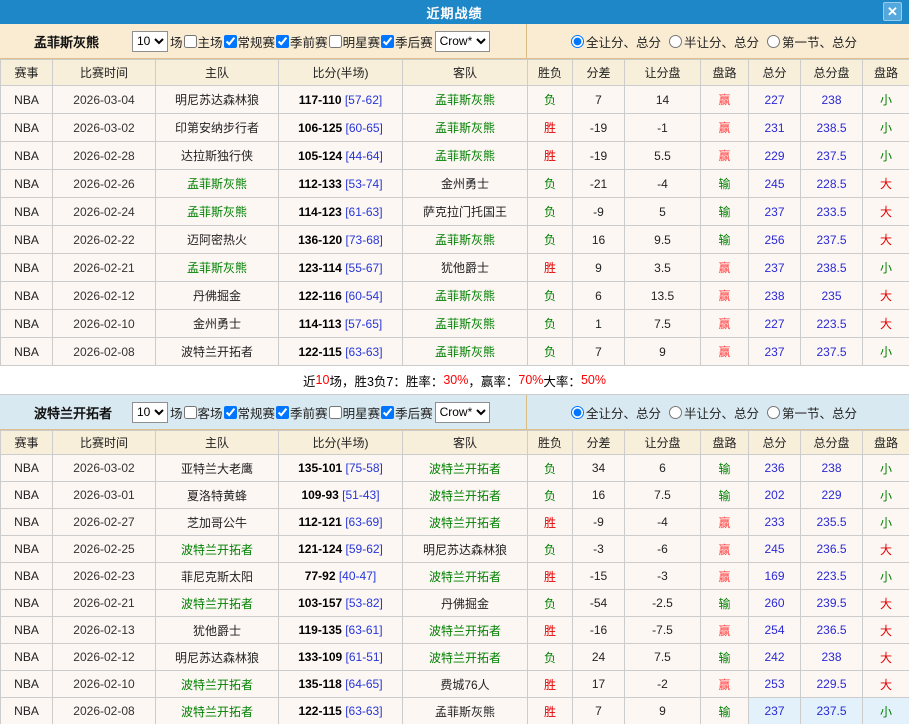  Describe the element at coordinates (721, 413) in the screenshot. I see `scope-radio-label: 半让分、总分` at that location.